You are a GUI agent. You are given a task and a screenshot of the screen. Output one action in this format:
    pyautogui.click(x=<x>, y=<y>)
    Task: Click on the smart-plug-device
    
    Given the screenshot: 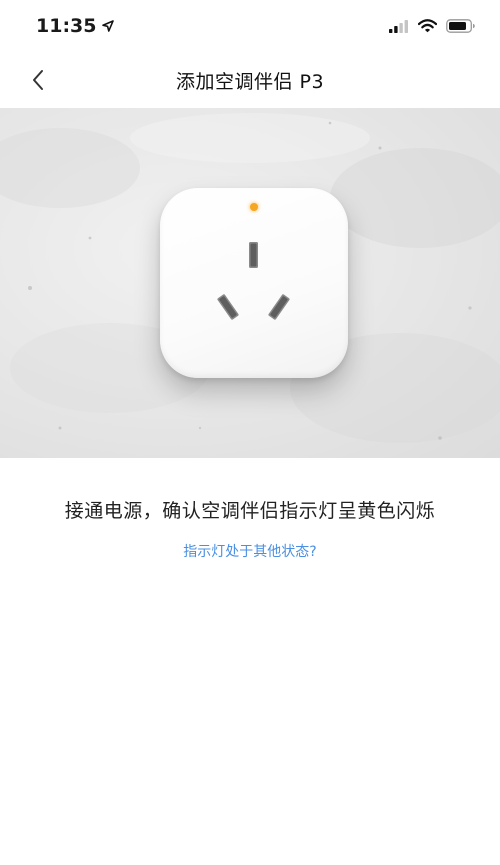 What is the action you would take?
    pyautogui.click(x=254, y=283)
    